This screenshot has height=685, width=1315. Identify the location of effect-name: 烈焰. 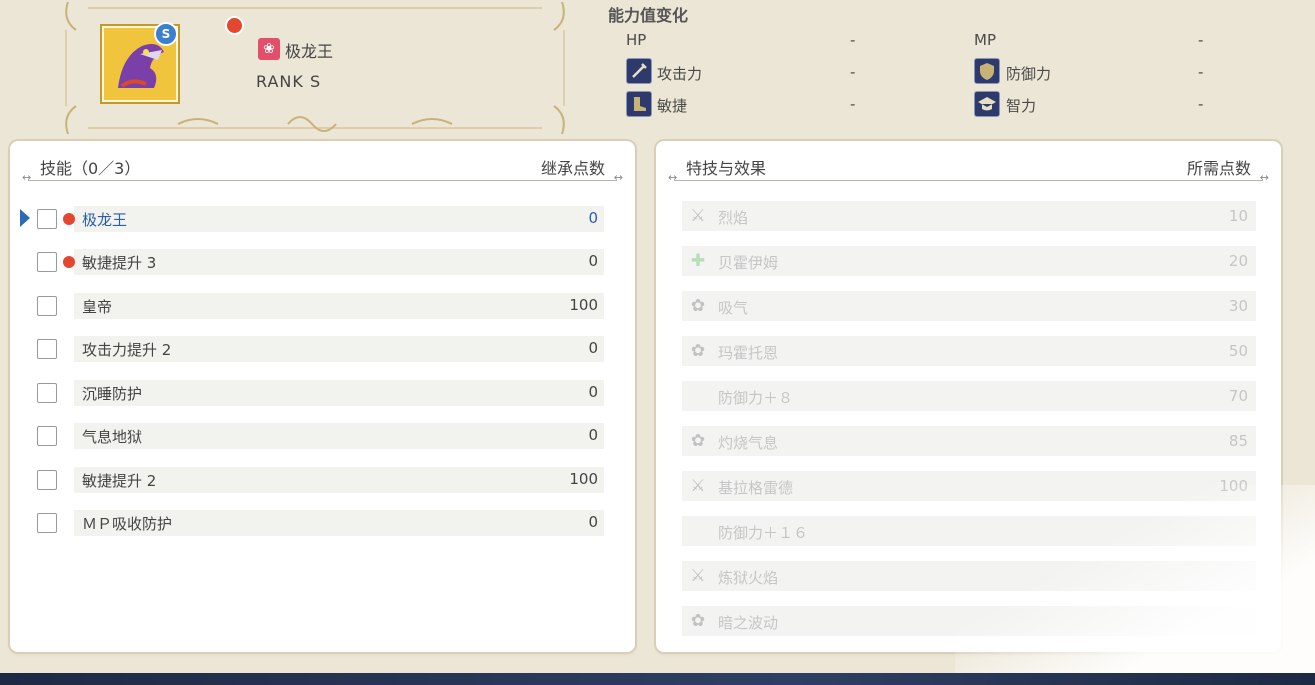
(733, 218).